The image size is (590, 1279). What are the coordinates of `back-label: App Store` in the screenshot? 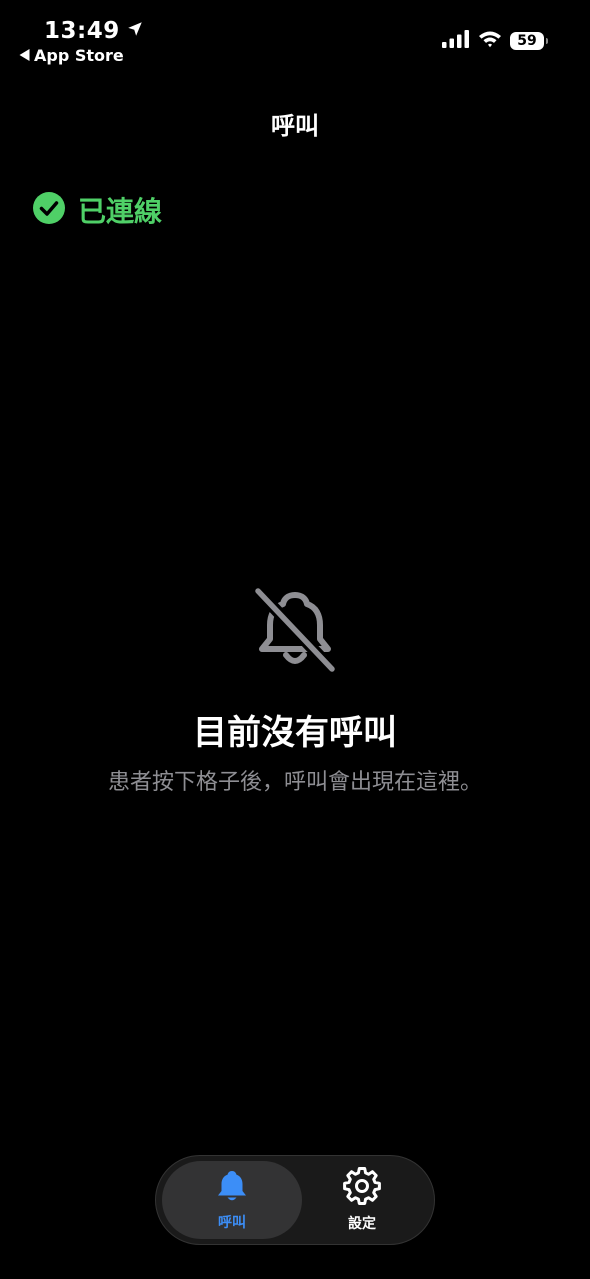 It's located at (79, 55).